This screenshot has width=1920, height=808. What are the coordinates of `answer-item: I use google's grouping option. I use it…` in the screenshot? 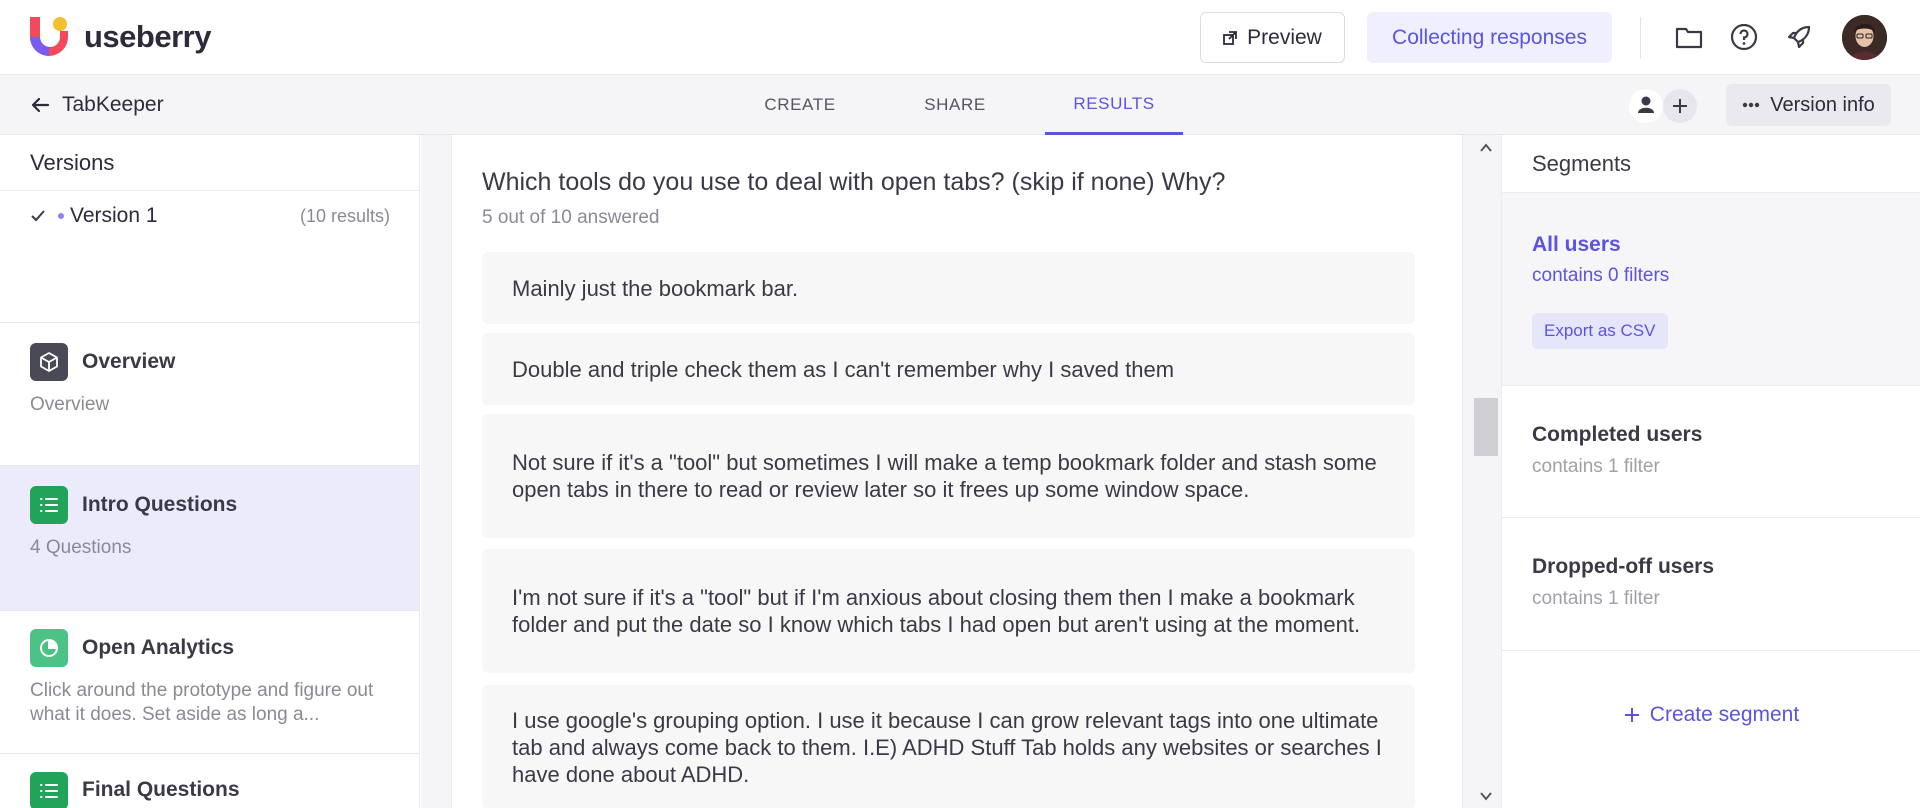 It's located at (948, 746).